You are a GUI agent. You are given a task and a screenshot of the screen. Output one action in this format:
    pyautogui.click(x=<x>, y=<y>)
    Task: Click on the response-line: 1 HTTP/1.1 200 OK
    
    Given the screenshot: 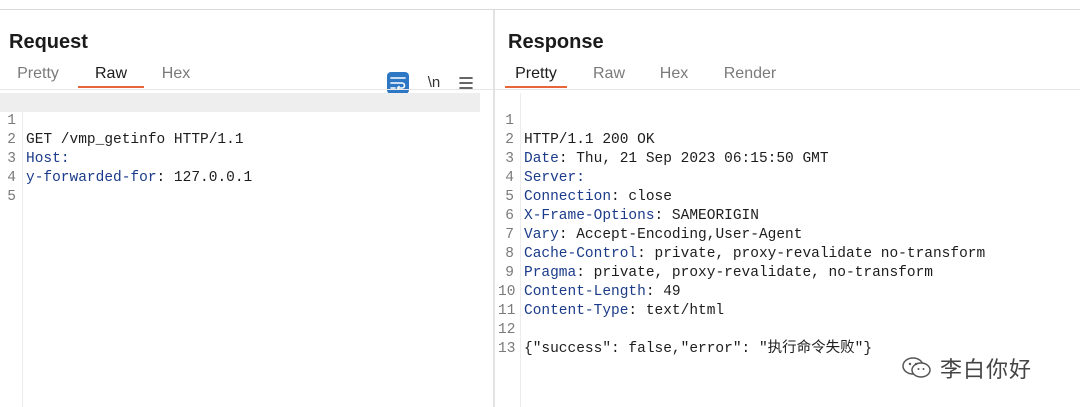 What is the action you would take?
    pyautogui.click(x=788, y=120)
    